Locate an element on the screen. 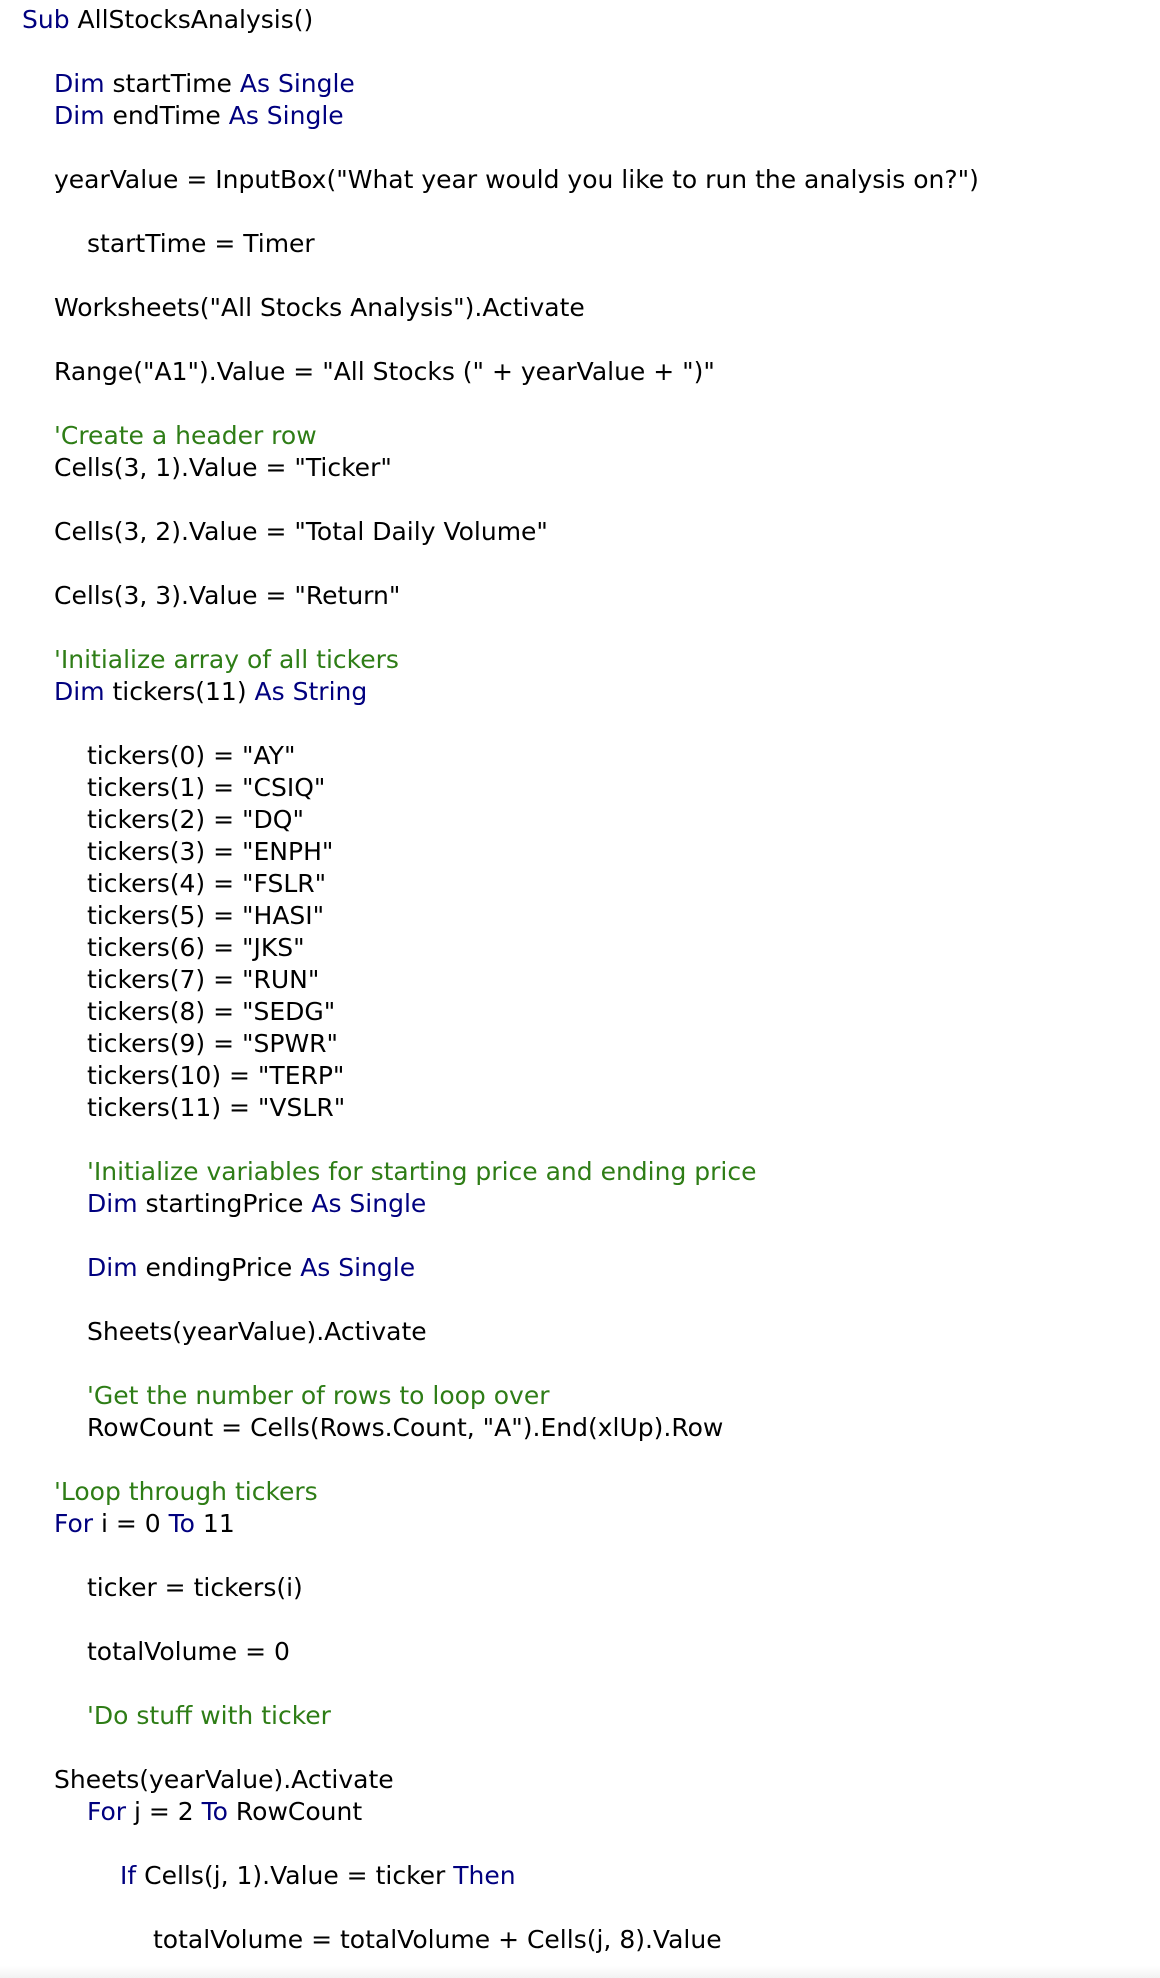 This screenshot has width=1160, height=1978. comment-token: 'Get the number of rows to loop over is located at coordinates (318, 1395).